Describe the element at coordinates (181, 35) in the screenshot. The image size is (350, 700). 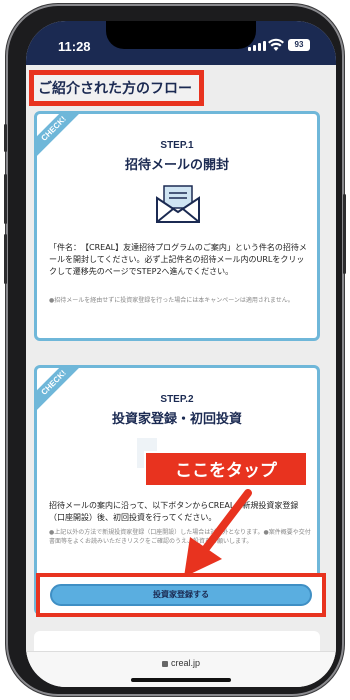
I see `notch` at that location.